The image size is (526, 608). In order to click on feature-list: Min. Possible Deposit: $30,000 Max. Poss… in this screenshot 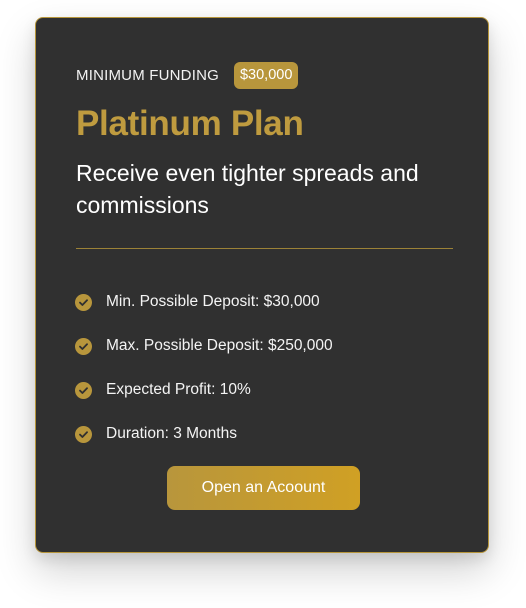, I will do `click(204, 368)`.